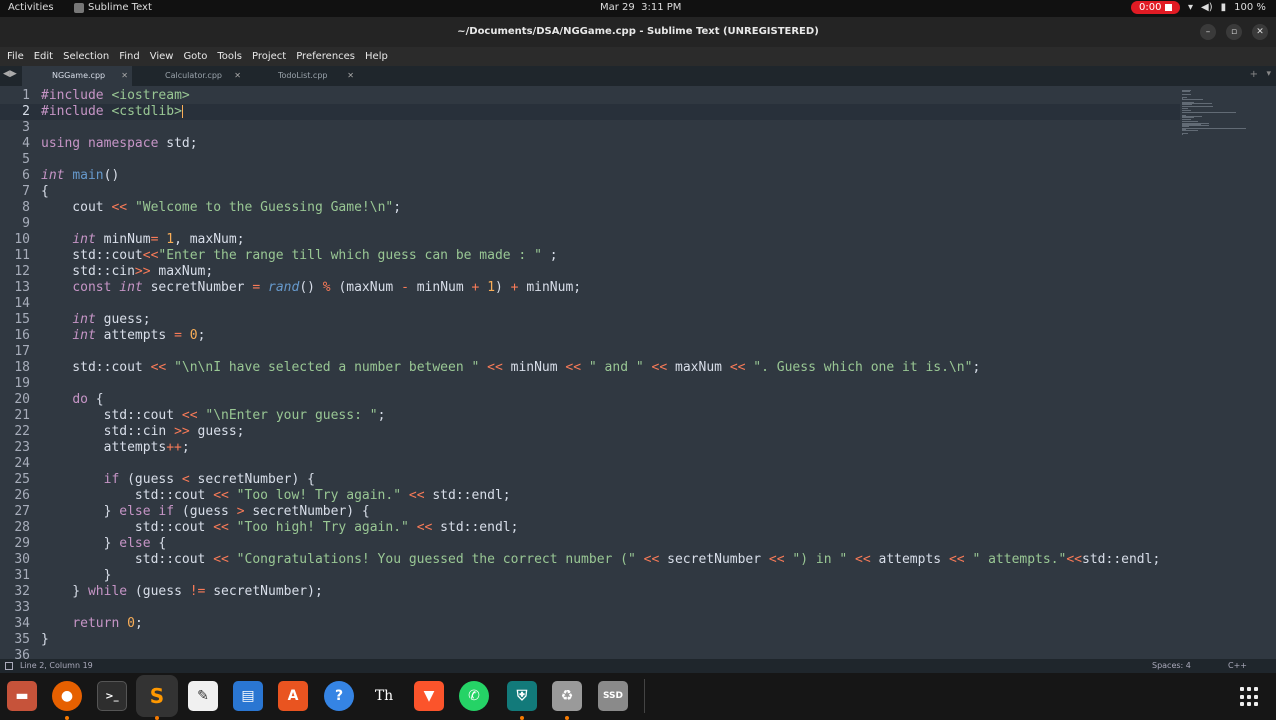 Image resolution: width=1276 pixels, height=720 pixels. I want to click on terminal-icon: >_, so click(112, 696).